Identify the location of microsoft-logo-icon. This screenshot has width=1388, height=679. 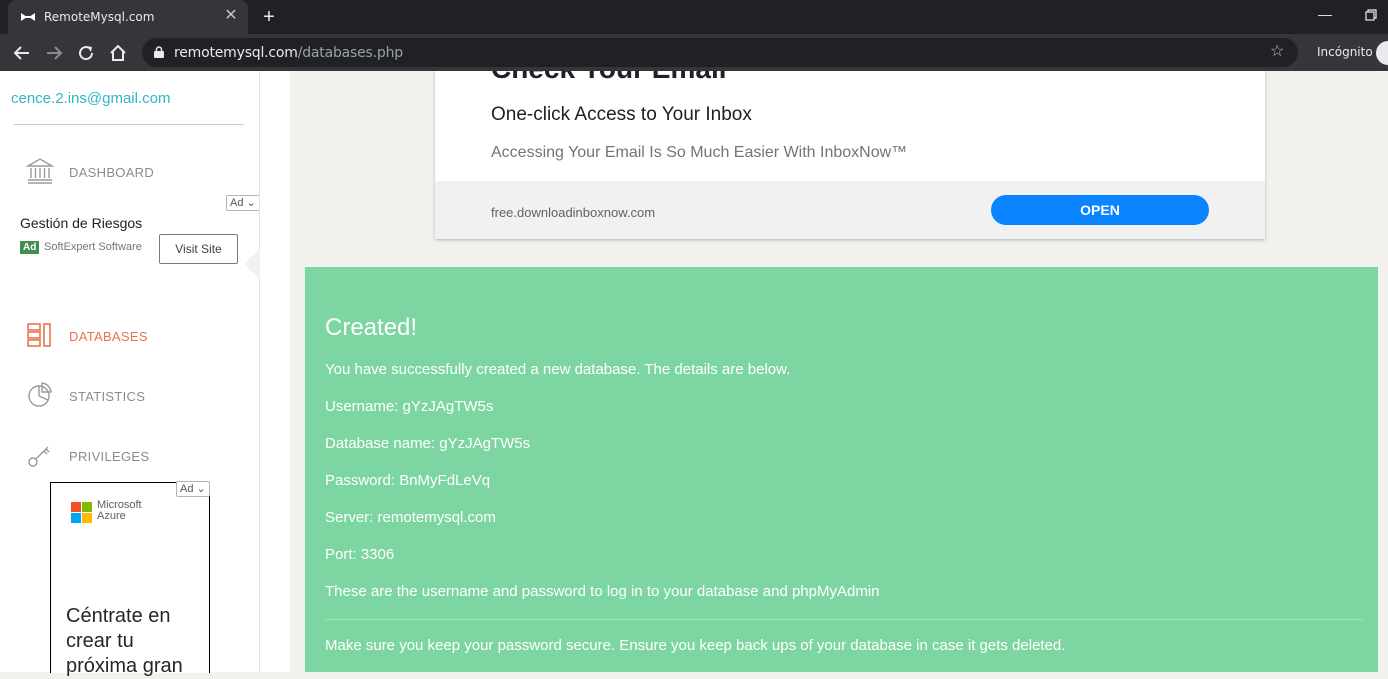
(81, 512).